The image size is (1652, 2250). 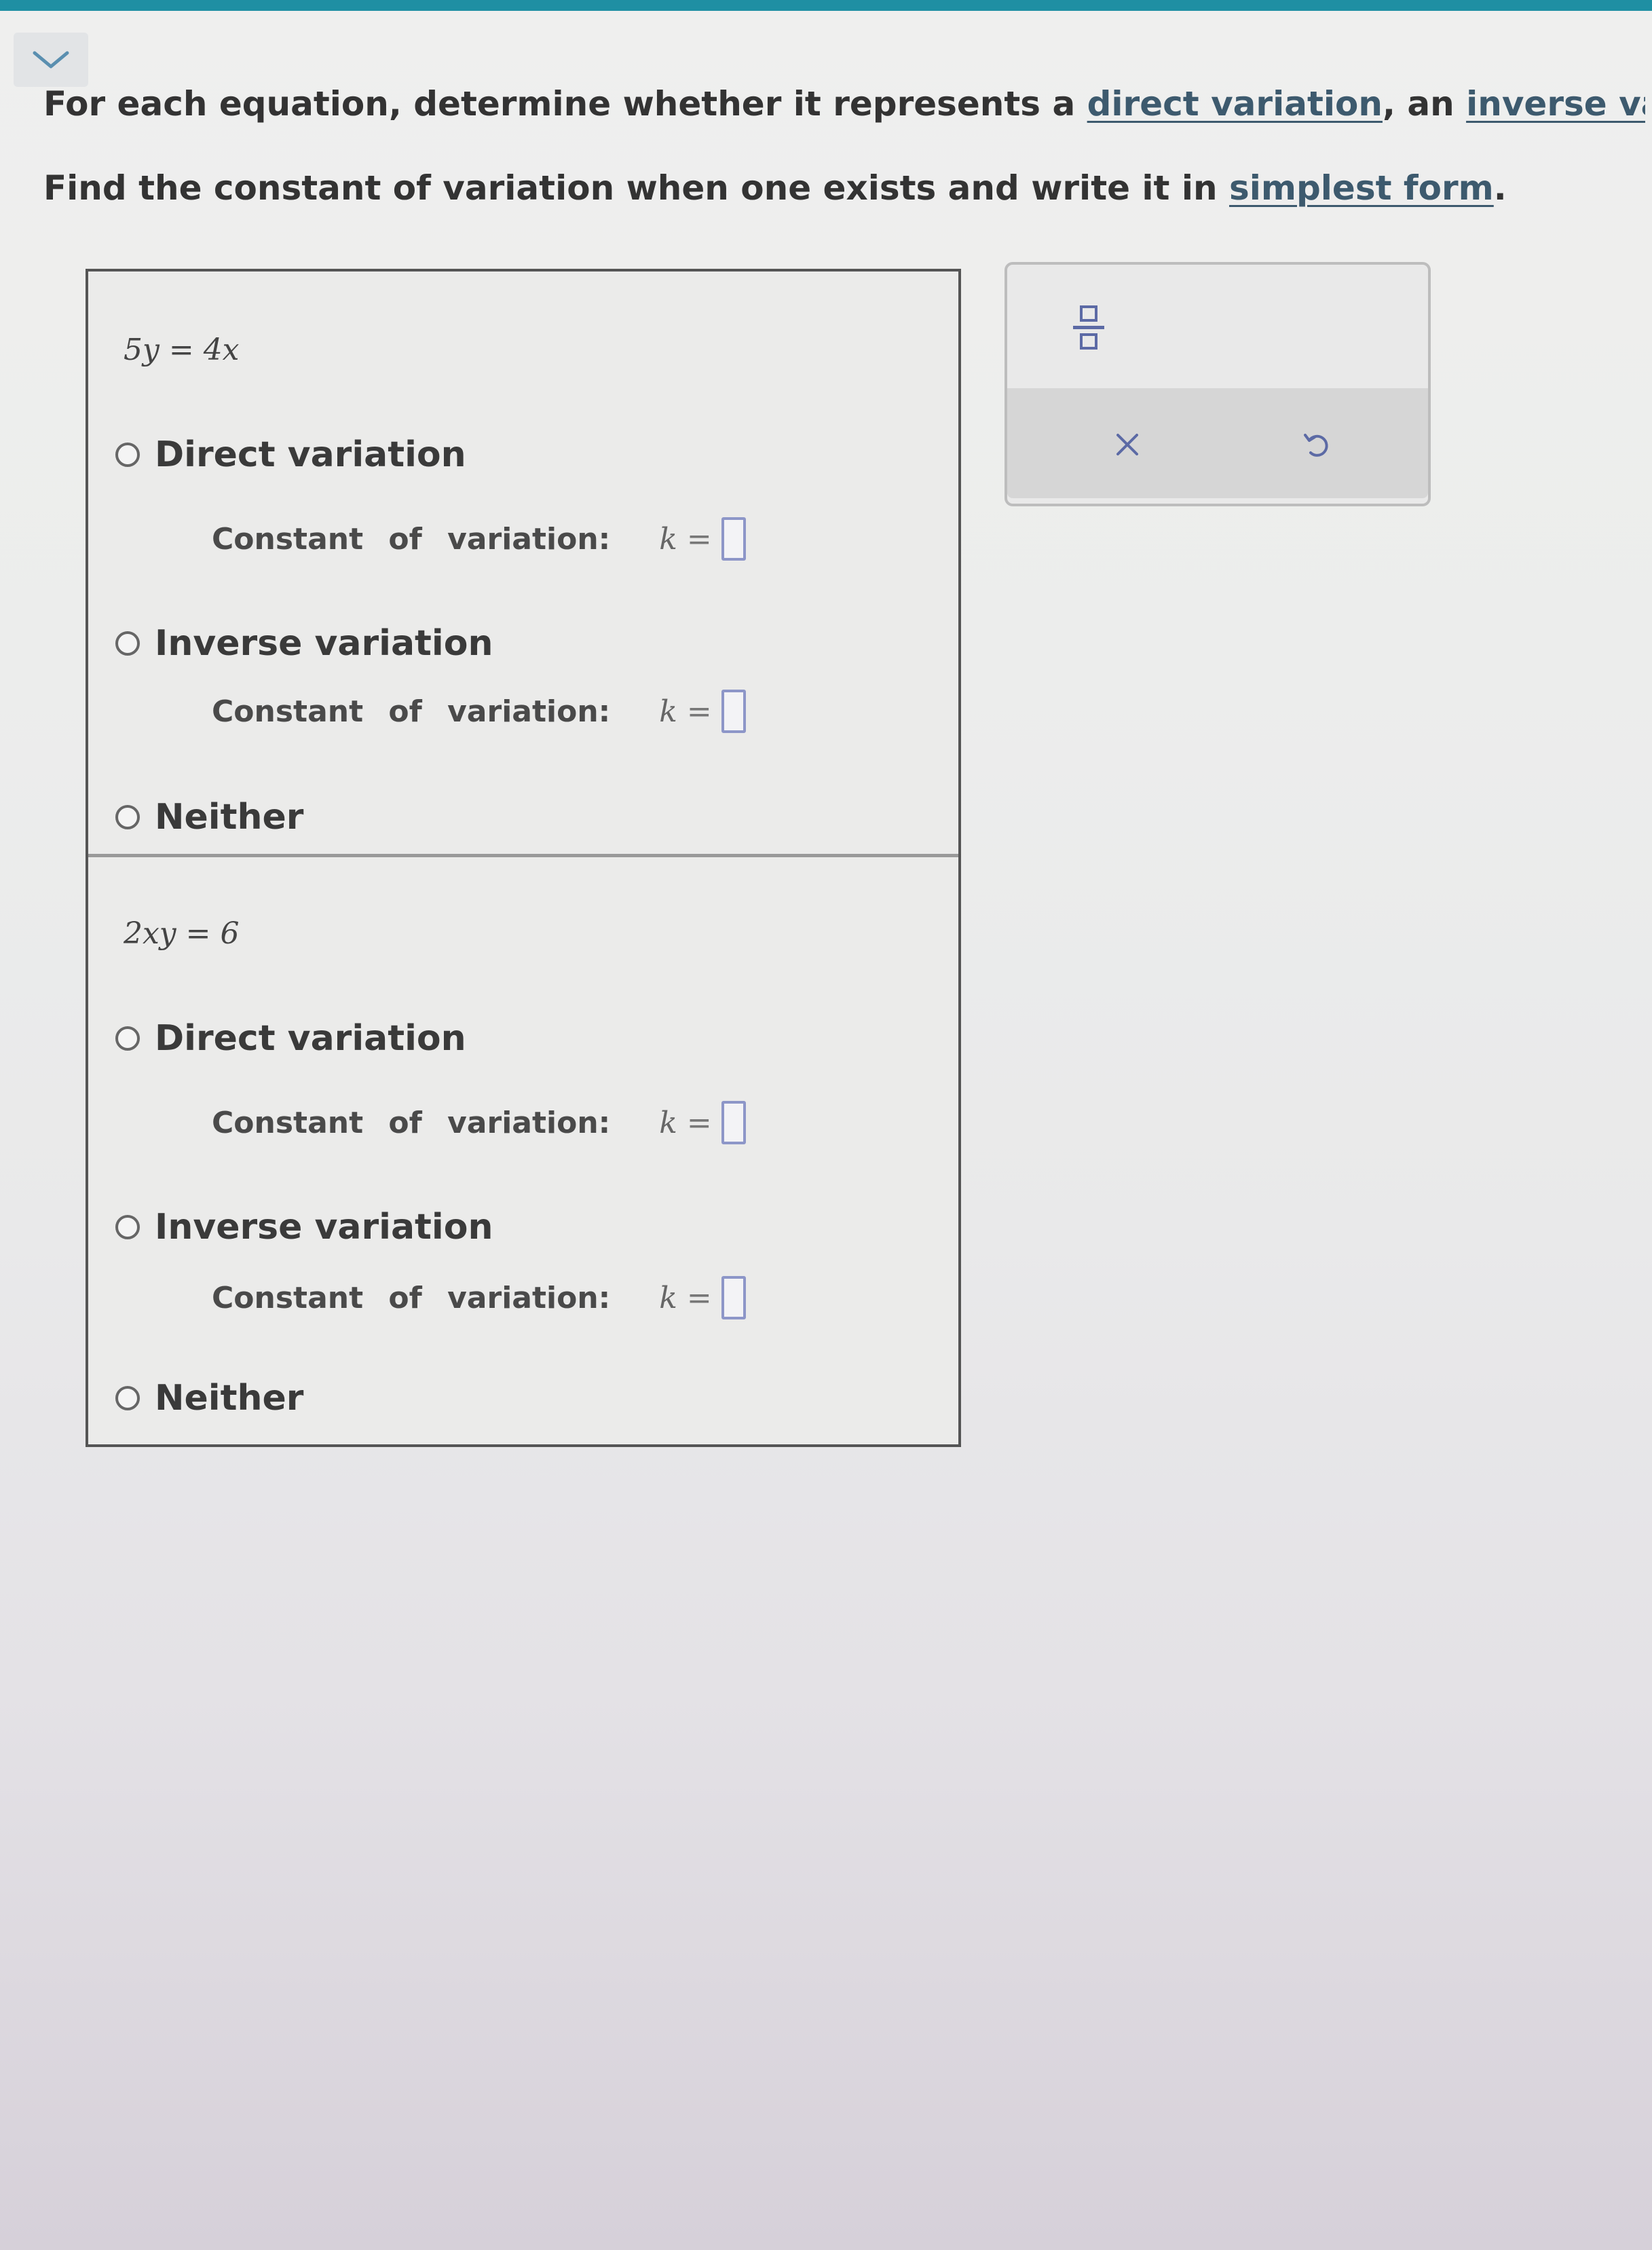 I want to click on fraction-button, so click(x=1088, y=327).